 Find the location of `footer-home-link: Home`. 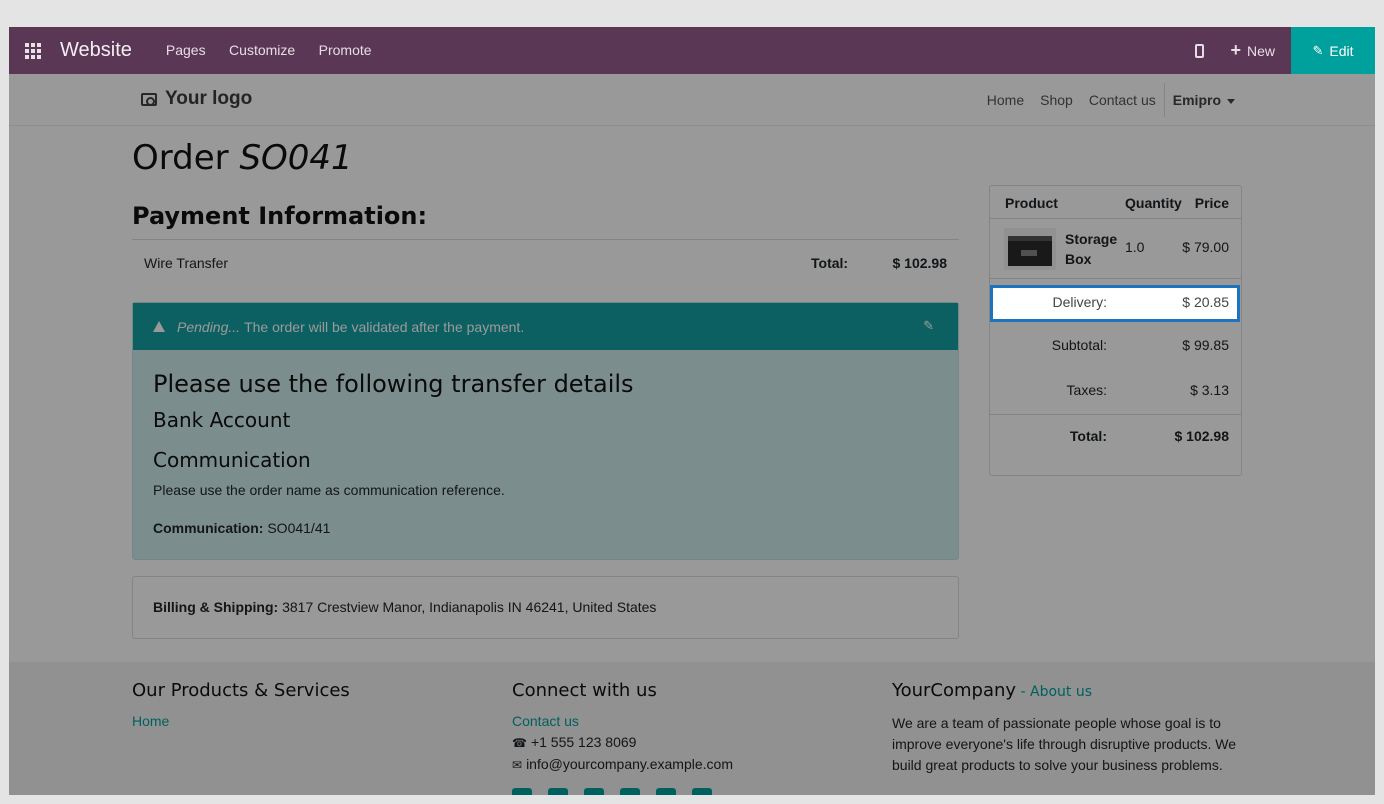

footer-home-link: Home is located at coordinates (150, 721).